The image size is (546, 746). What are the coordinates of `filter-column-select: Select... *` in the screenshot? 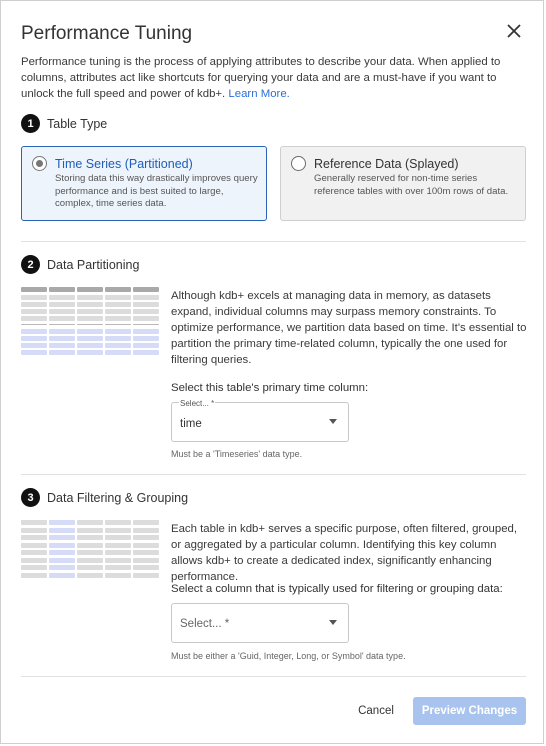 It's located at (260, 623).